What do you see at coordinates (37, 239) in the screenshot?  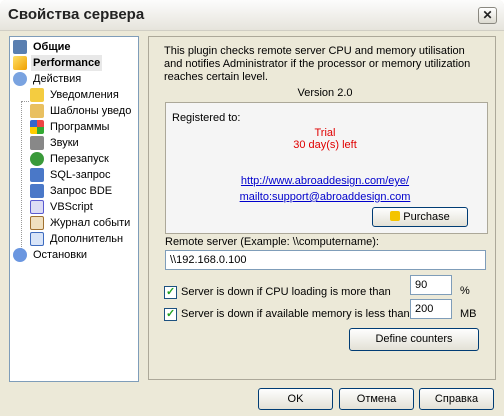 I see `extra-icon` at bounding box center [37, 239].